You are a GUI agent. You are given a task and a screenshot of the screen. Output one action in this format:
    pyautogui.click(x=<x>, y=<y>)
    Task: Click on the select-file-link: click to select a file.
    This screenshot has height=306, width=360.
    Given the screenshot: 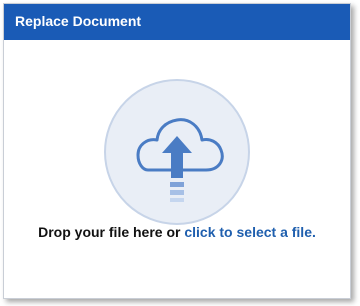 What is the action you would take?
    pyautogui.click(x=250, y=232)
    